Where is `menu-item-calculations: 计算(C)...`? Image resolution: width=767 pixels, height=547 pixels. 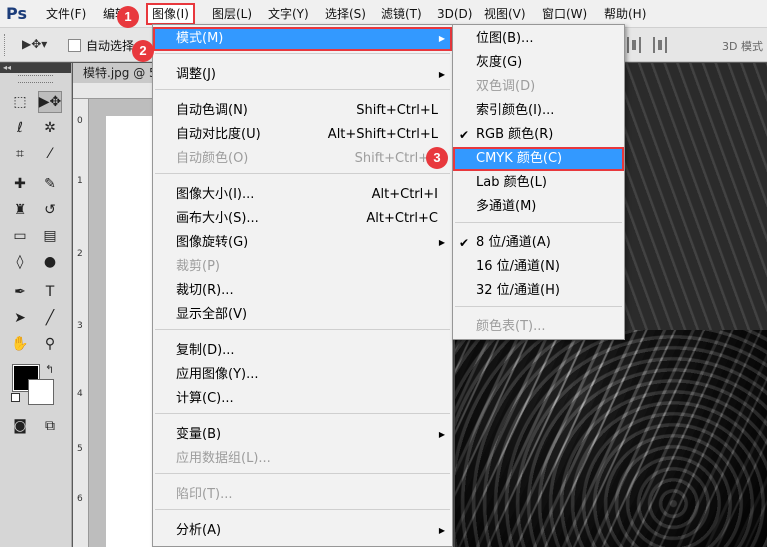
menu-item-calculations: 计算(C)... is located at coordinates (302, 399).